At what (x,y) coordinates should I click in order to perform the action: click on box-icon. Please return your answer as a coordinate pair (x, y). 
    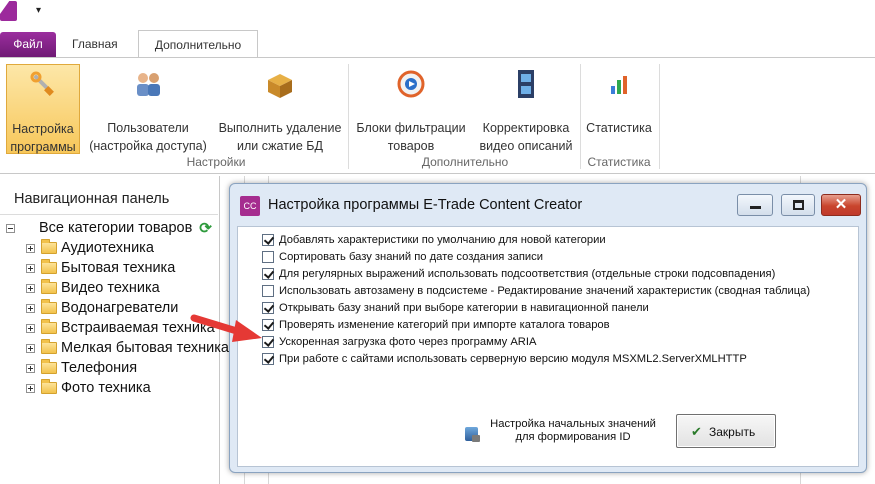
    Looking at the image, I should click on (280, 86).